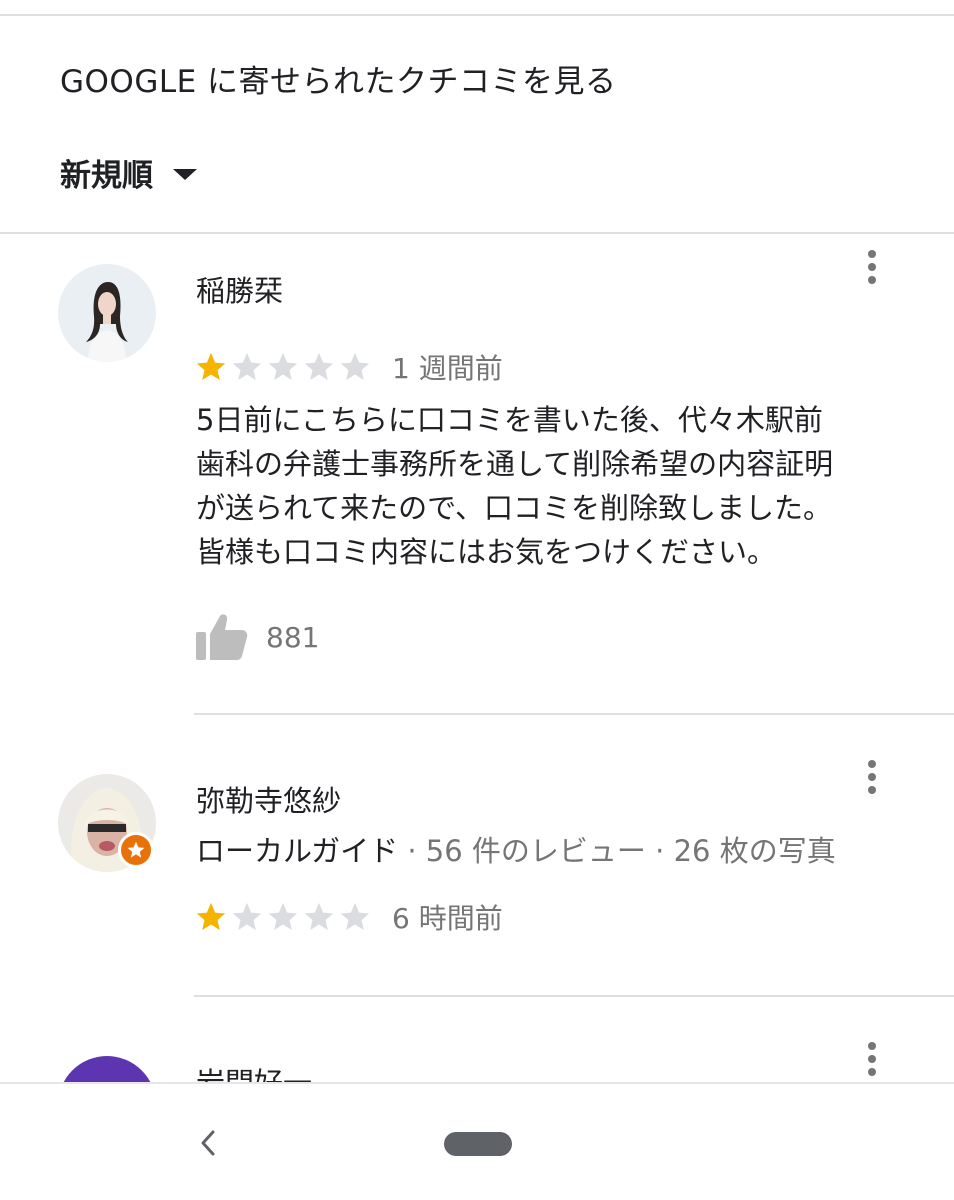 This screenshot has width=954, height=1200. Describe the element at coordinates (526, 851) in the screenshot. I see `review-count: · 56 件のレビュー` at that location.